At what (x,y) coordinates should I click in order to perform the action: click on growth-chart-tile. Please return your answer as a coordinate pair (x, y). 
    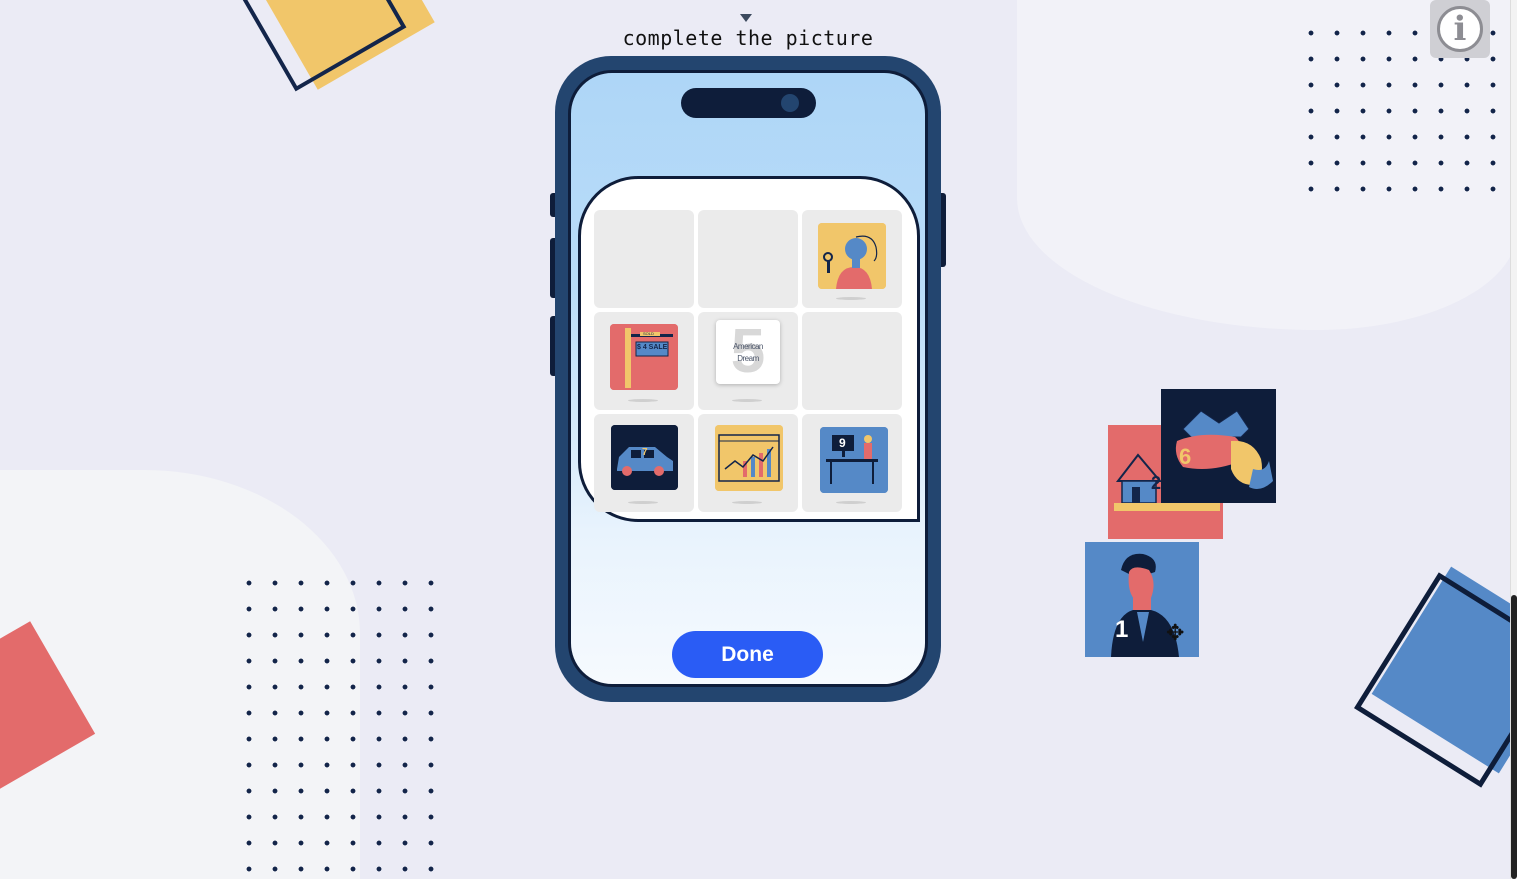
    Looking at the image, I should click on (749, 458).